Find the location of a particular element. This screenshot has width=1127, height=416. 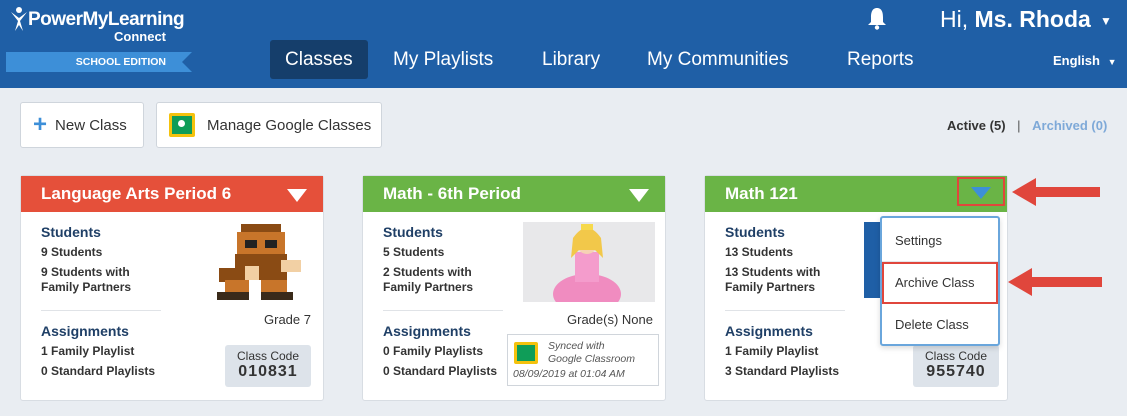

sync-line1: Synced with is located at coordinates (576, 346).